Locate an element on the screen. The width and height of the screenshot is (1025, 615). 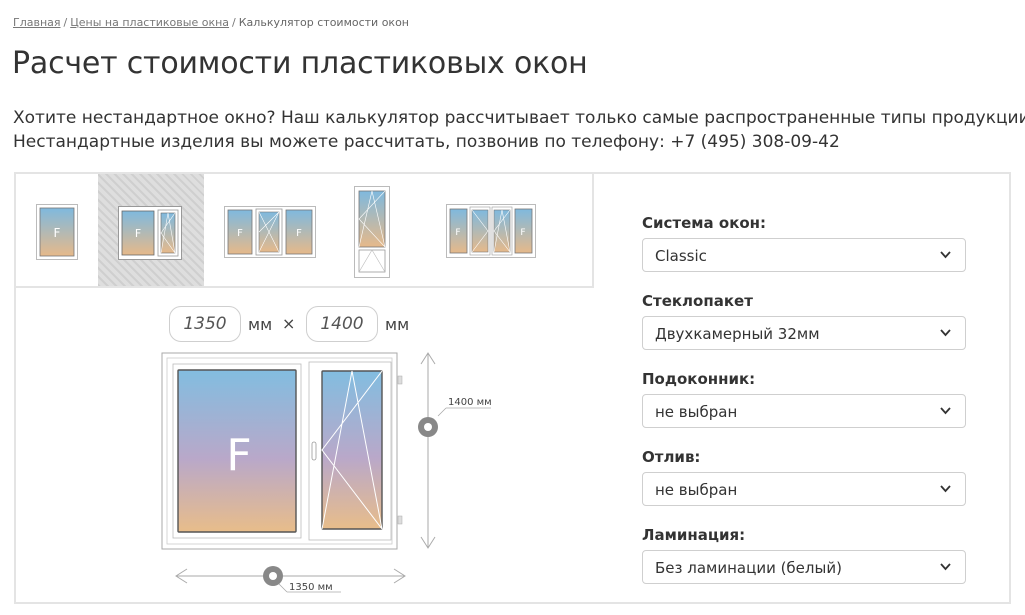
lamination-value: Без ламинации (белый) is located at coordinates (748, 568).